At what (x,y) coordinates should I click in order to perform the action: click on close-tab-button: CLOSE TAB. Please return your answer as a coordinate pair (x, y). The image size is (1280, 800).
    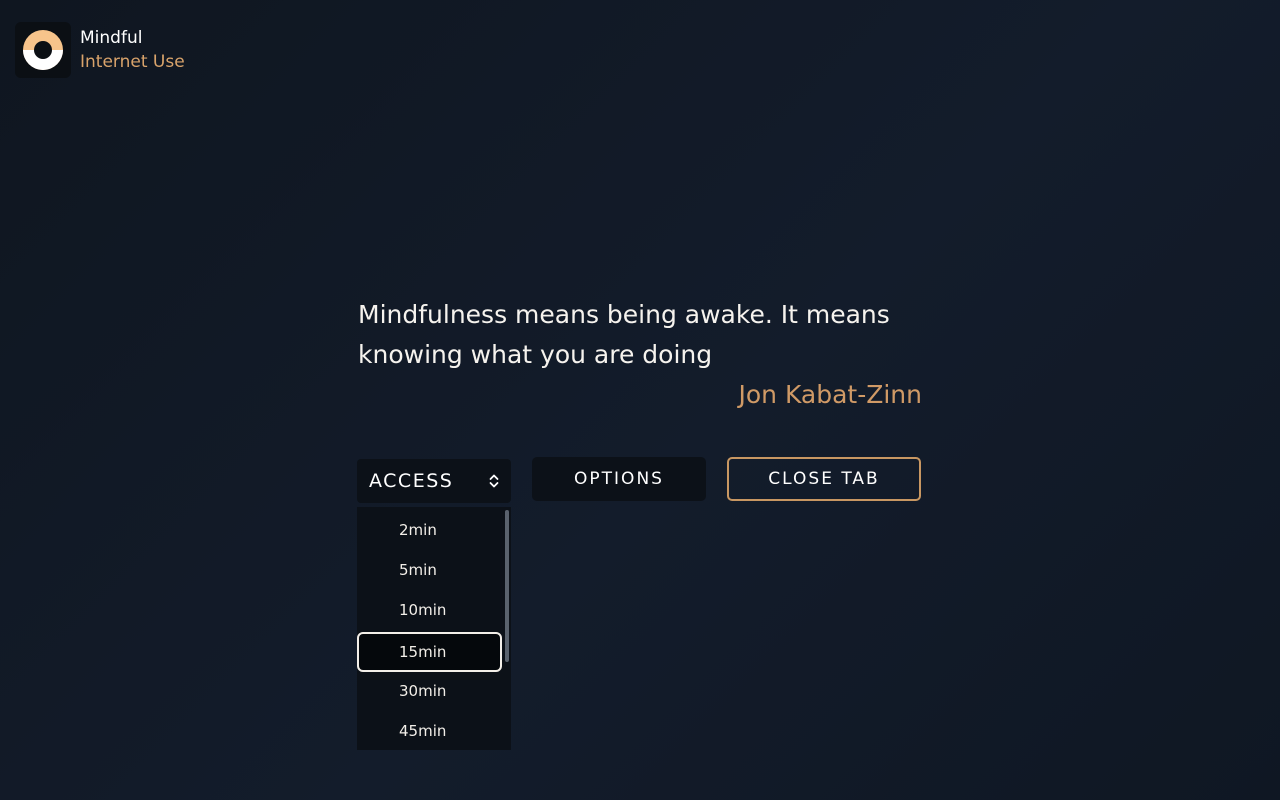
    Looking at the image, I should click on (824, 479).